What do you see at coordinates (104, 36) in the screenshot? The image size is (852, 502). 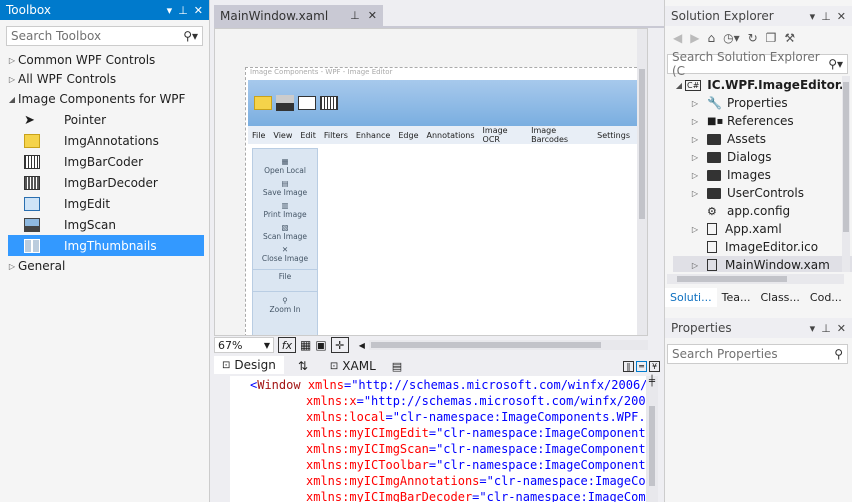 I see `toolbox-search-input: Search Toolbox ⚲▾` at bounding box center [104, 36].